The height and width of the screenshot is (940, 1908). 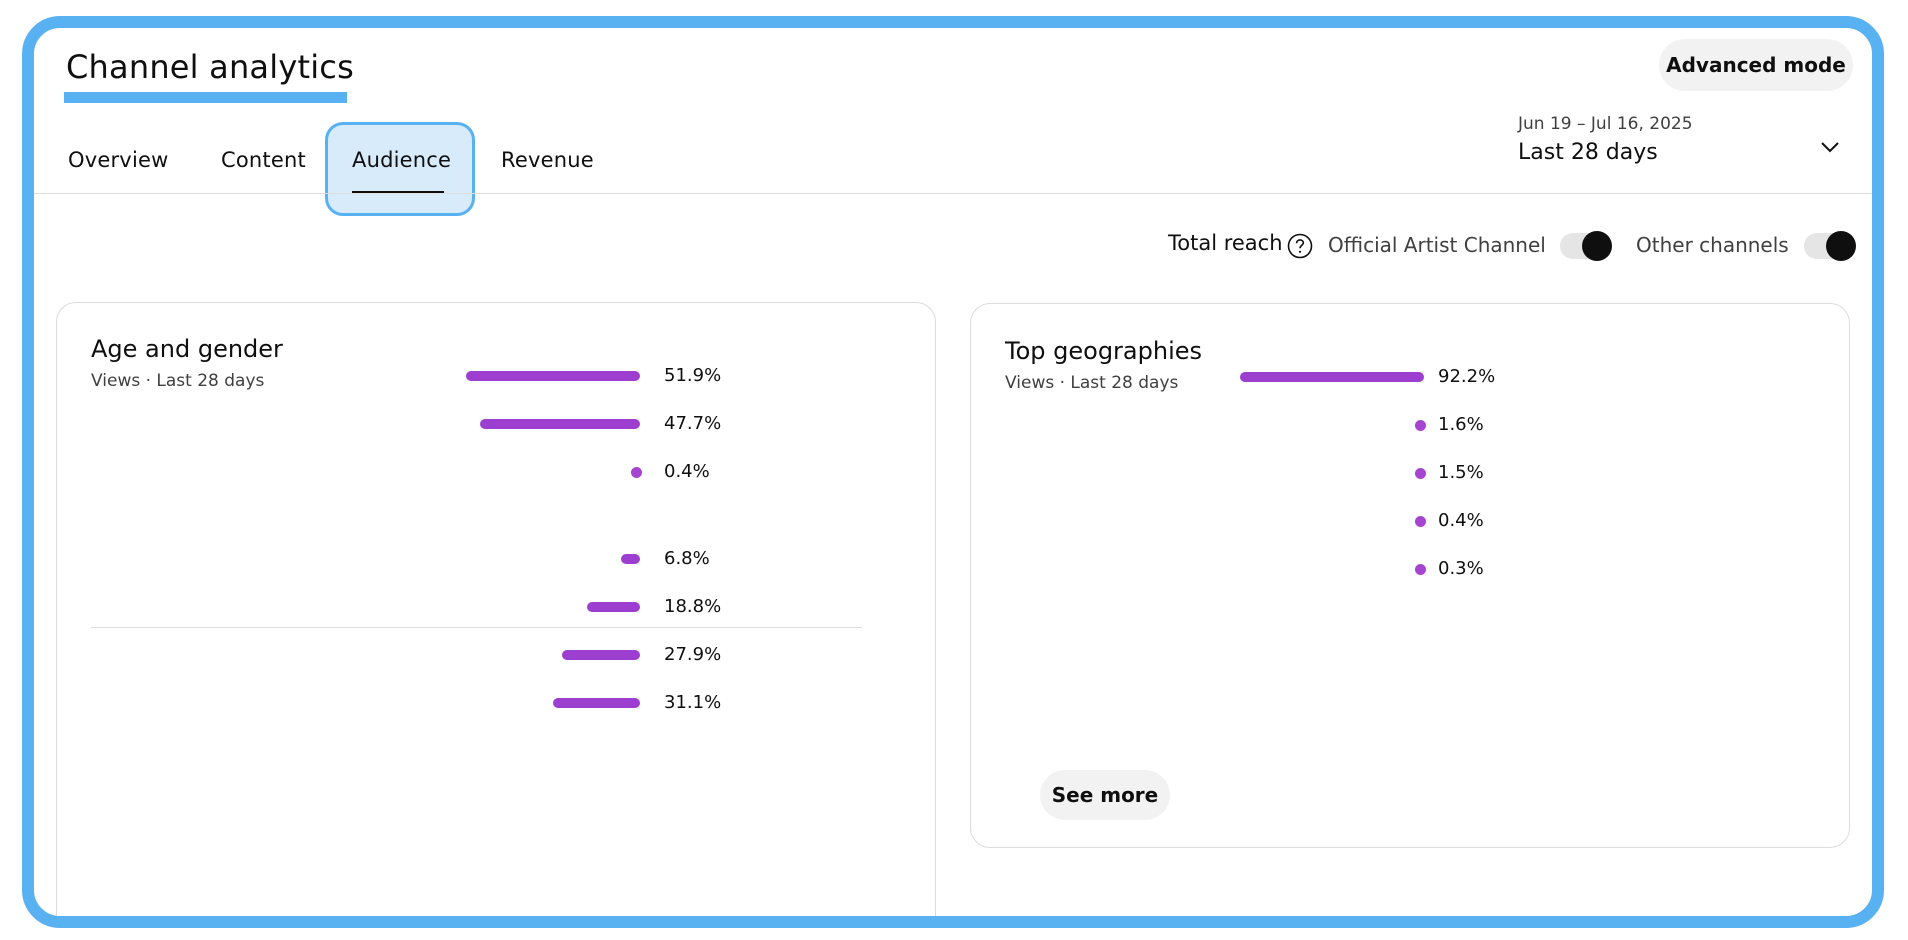 I want to click on title-highlight, so click(x=205, y=97).